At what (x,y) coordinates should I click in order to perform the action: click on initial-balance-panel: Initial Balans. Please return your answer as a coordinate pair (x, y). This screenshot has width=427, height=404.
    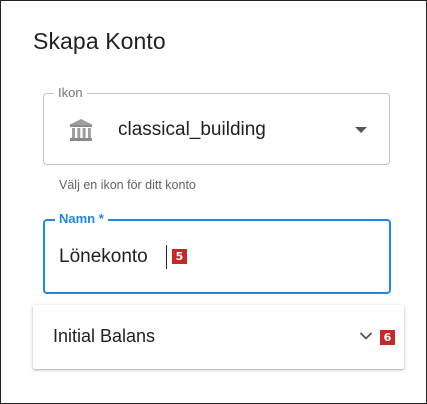
    Looking at the image, I should click on (218, 337).